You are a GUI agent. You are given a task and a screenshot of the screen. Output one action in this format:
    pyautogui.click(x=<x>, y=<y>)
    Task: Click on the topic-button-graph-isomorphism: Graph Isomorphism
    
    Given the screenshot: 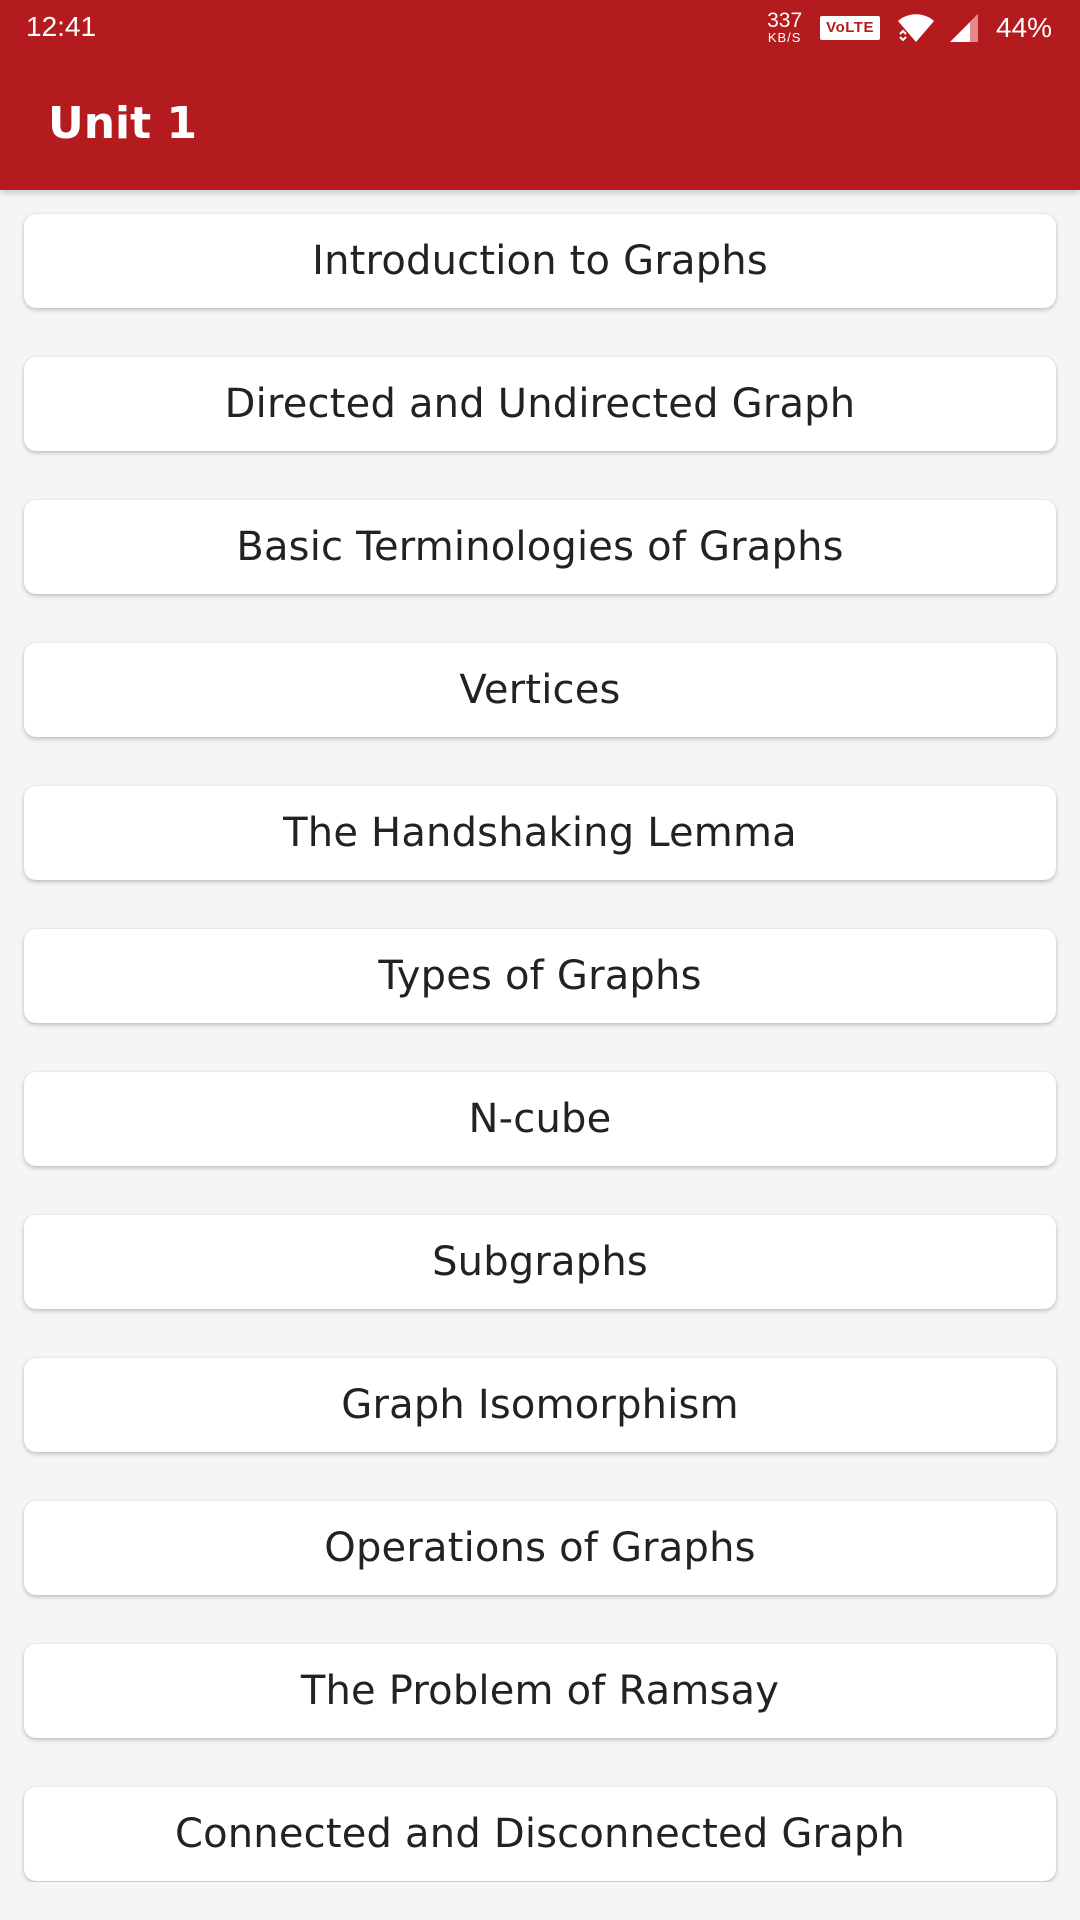 What is the action you would take?
    pyautogui.click(x=540, y=1405)
    